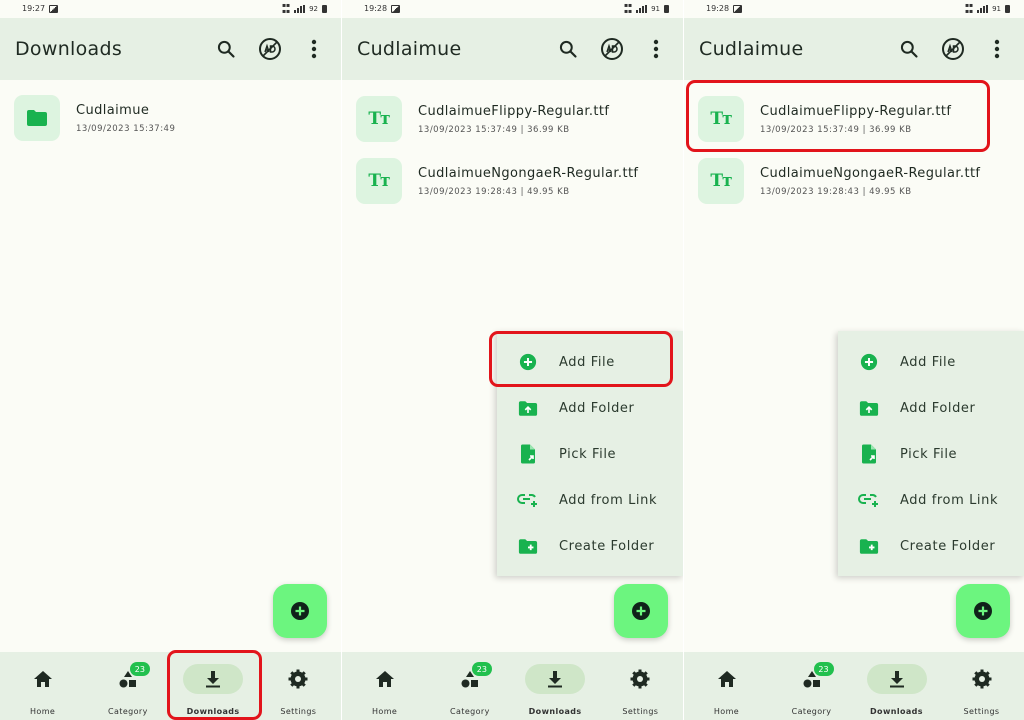 The image size is (1024, 720). What do you see at coordinates (751, 49) in the screenshot?
I see `page-title: Cudlaimue` at bounding box center [751, 49].